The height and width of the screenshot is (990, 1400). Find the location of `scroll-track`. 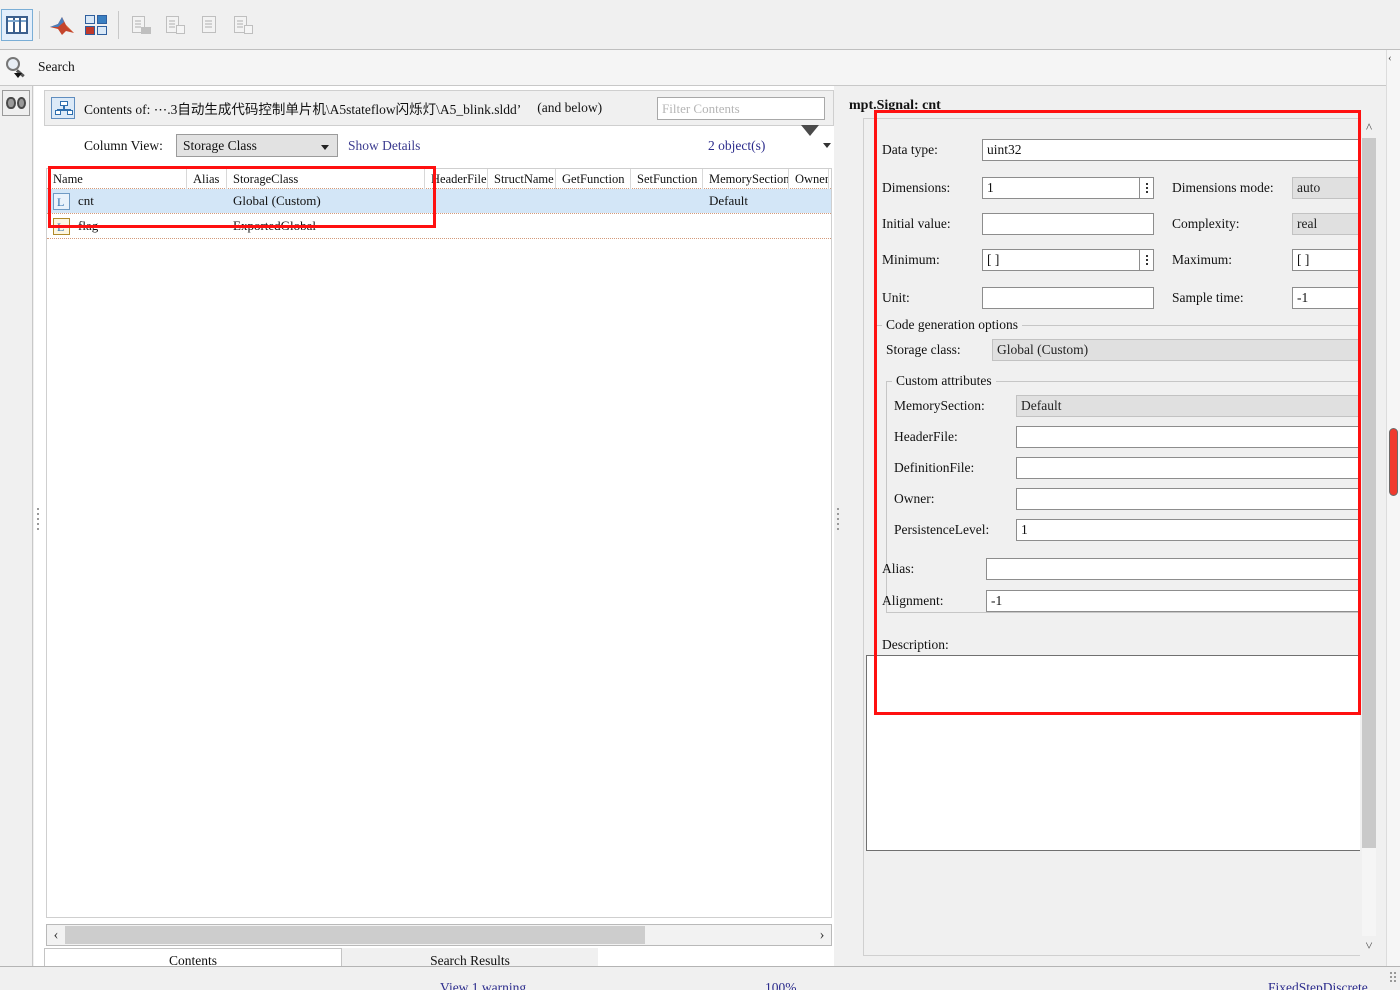

scroll-track is located at coordinates (439, 935).